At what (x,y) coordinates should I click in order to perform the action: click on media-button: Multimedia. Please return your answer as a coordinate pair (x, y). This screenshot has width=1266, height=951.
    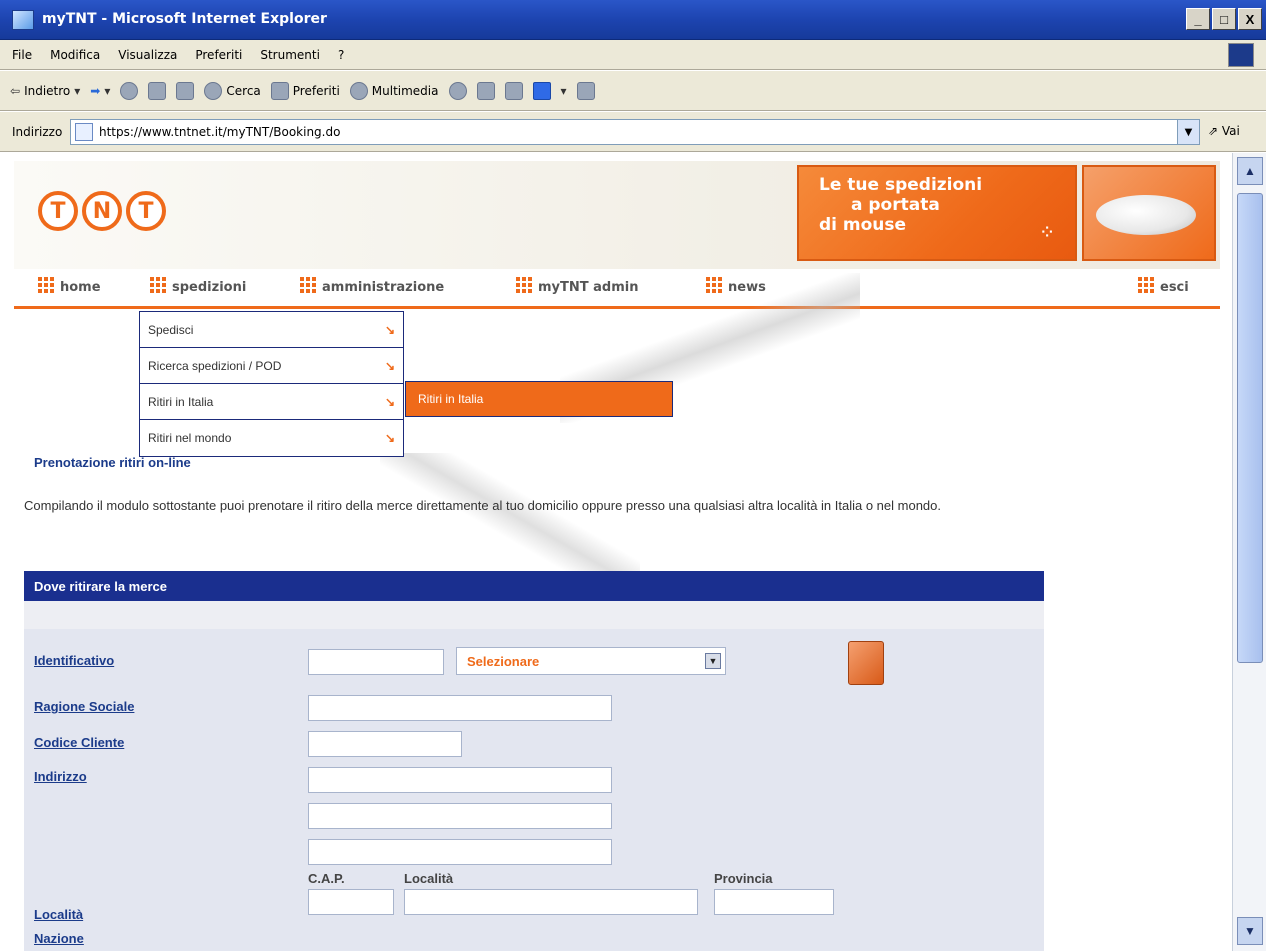
    Looking at the image, I should click on (394, 90).